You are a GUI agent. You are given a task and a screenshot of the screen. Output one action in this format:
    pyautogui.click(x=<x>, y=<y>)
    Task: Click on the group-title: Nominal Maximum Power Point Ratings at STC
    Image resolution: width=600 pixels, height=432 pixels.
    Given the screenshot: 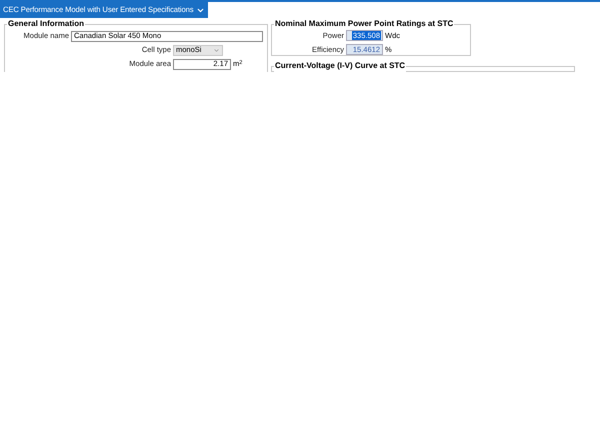 What is the action you would take?
    pyautogui.click(x=364, y=24)
    